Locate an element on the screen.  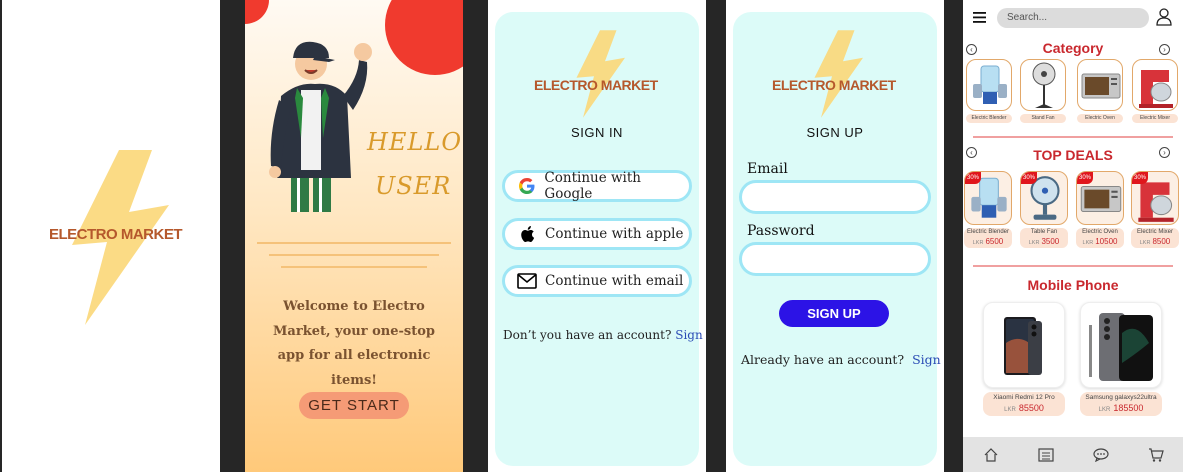
oven-icon: 30% is located at coordinates (1100, 198).